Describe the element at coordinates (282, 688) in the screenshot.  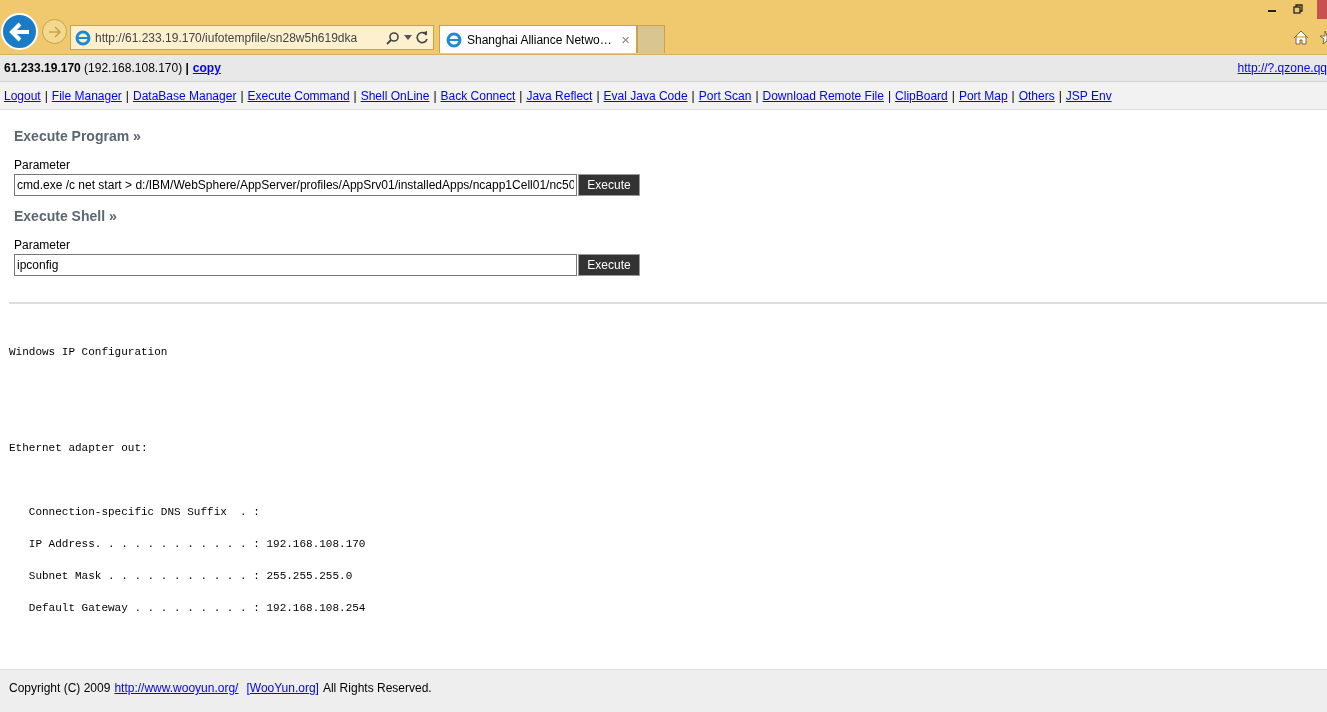
I see `footer-link: [WooYun.org]` at that location.